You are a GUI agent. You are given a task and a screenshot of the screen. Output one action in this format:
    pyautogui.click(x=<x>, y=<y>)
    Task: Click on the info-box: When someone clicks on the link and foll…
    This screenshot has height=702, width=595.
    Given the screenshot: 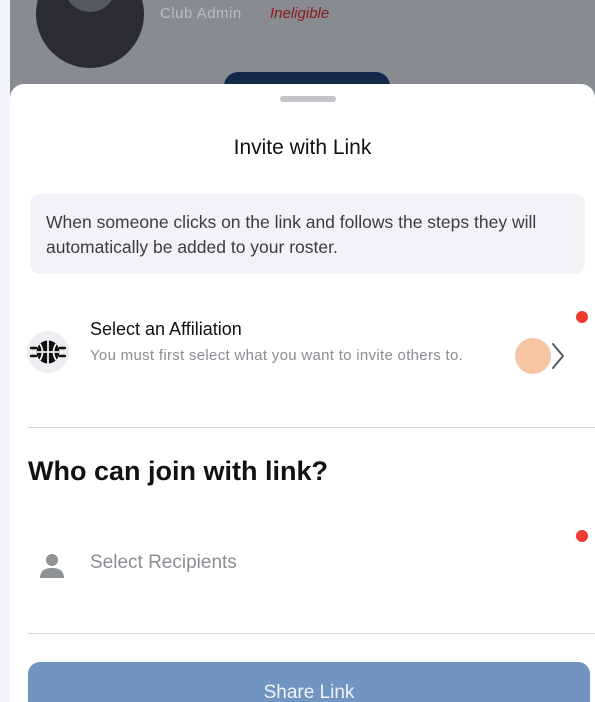 What is the action you would take?
    pyautogui.click(x=307, y=234)
    